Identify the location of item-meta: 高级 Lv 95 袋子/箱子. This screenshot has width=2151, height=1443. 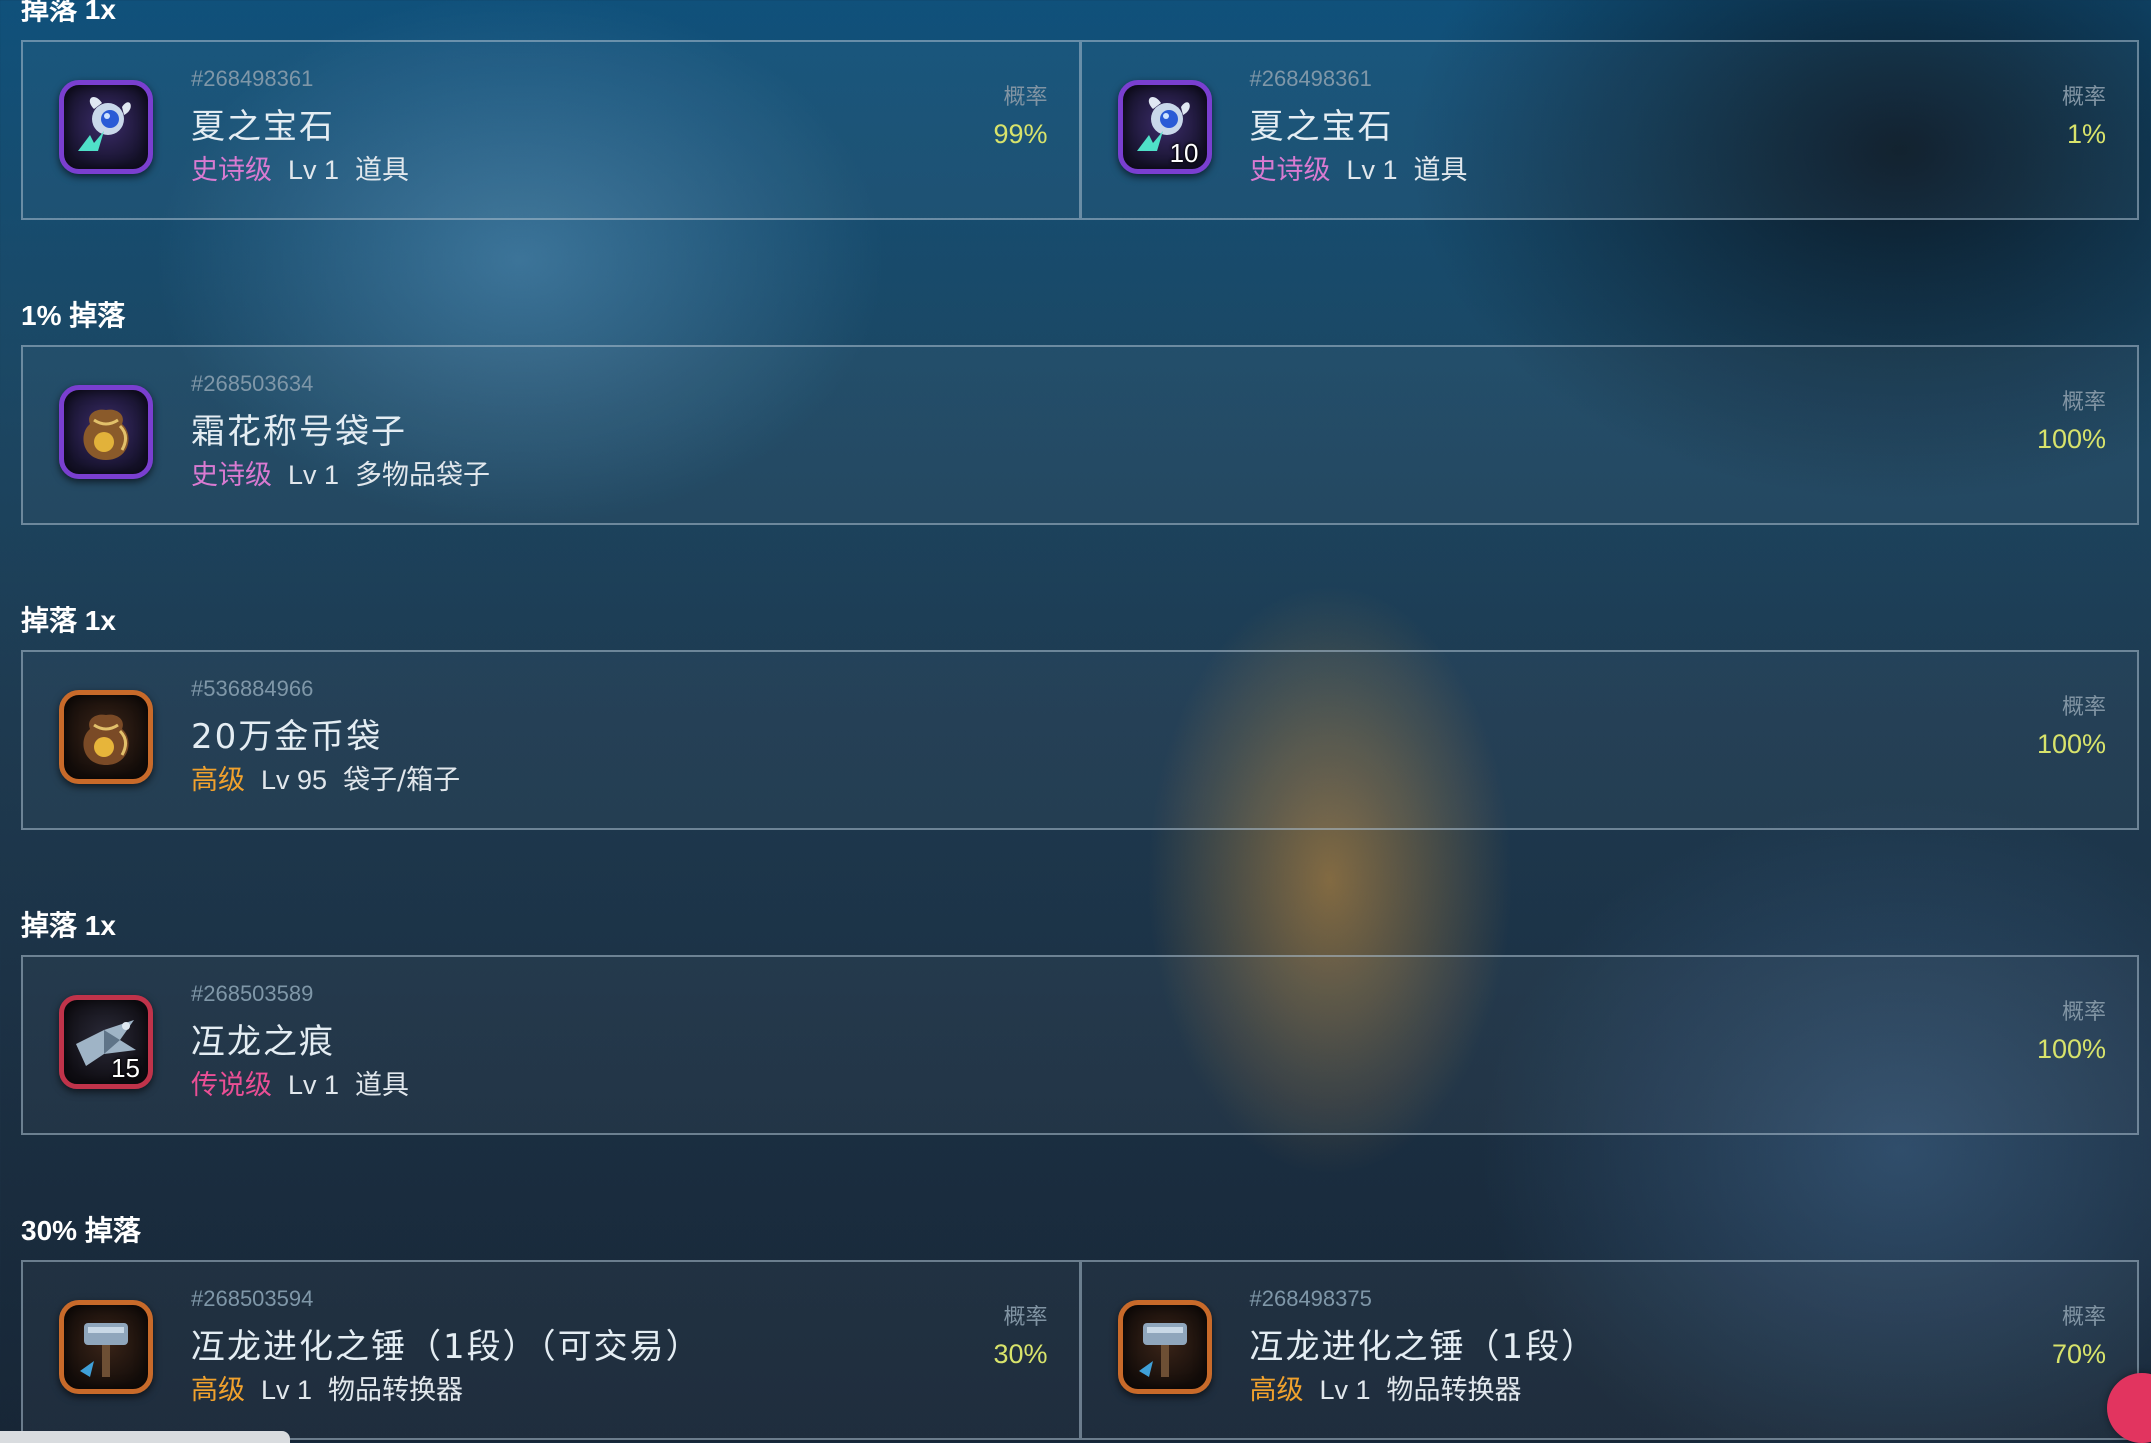
(325, 777).